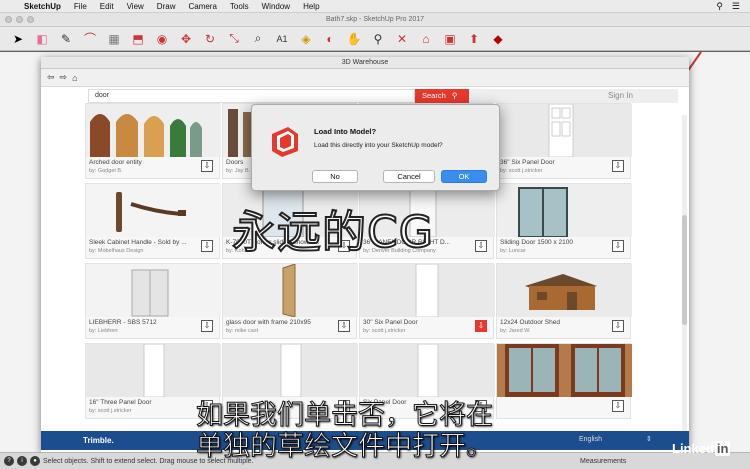  Describe the element at coordinates (719, 6) in the screenshot. I see `spotlight-icon: ⚲` at that location.